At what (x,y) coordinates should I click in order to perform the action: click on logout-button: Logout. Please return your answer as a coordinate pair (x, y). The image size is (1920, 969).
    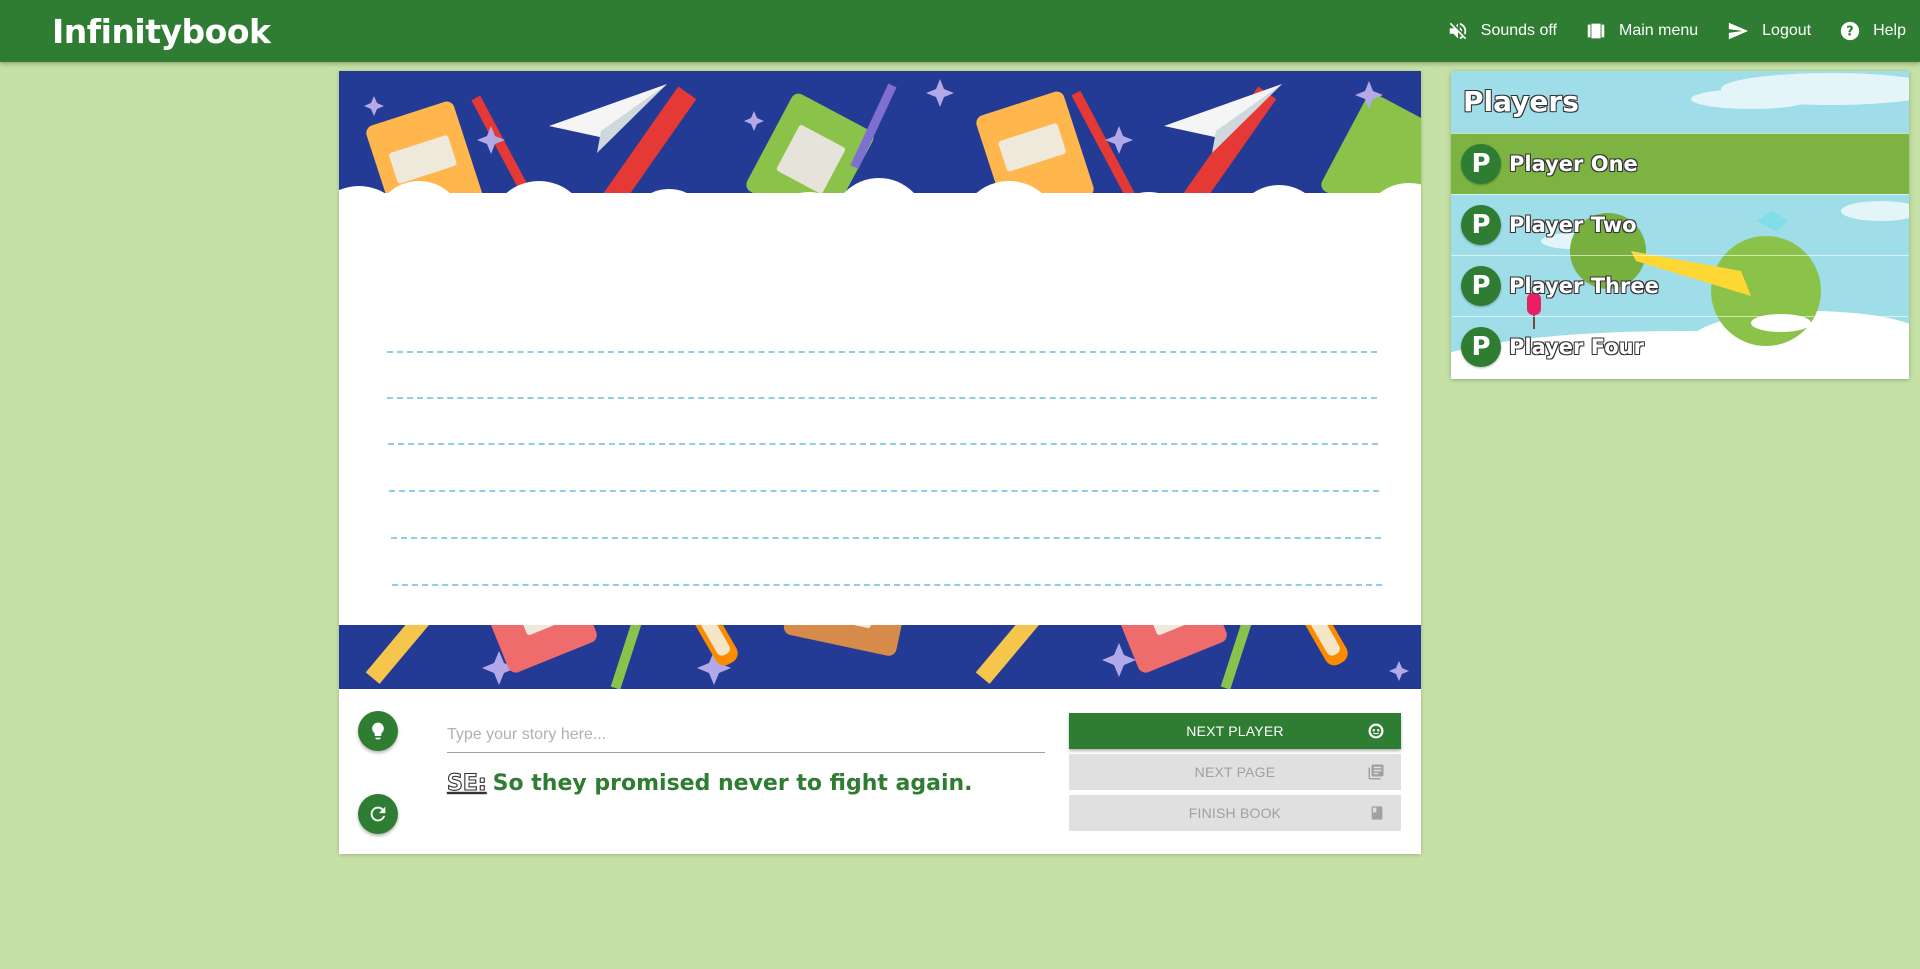
    Looking at the image, I should click on (1768, 31).